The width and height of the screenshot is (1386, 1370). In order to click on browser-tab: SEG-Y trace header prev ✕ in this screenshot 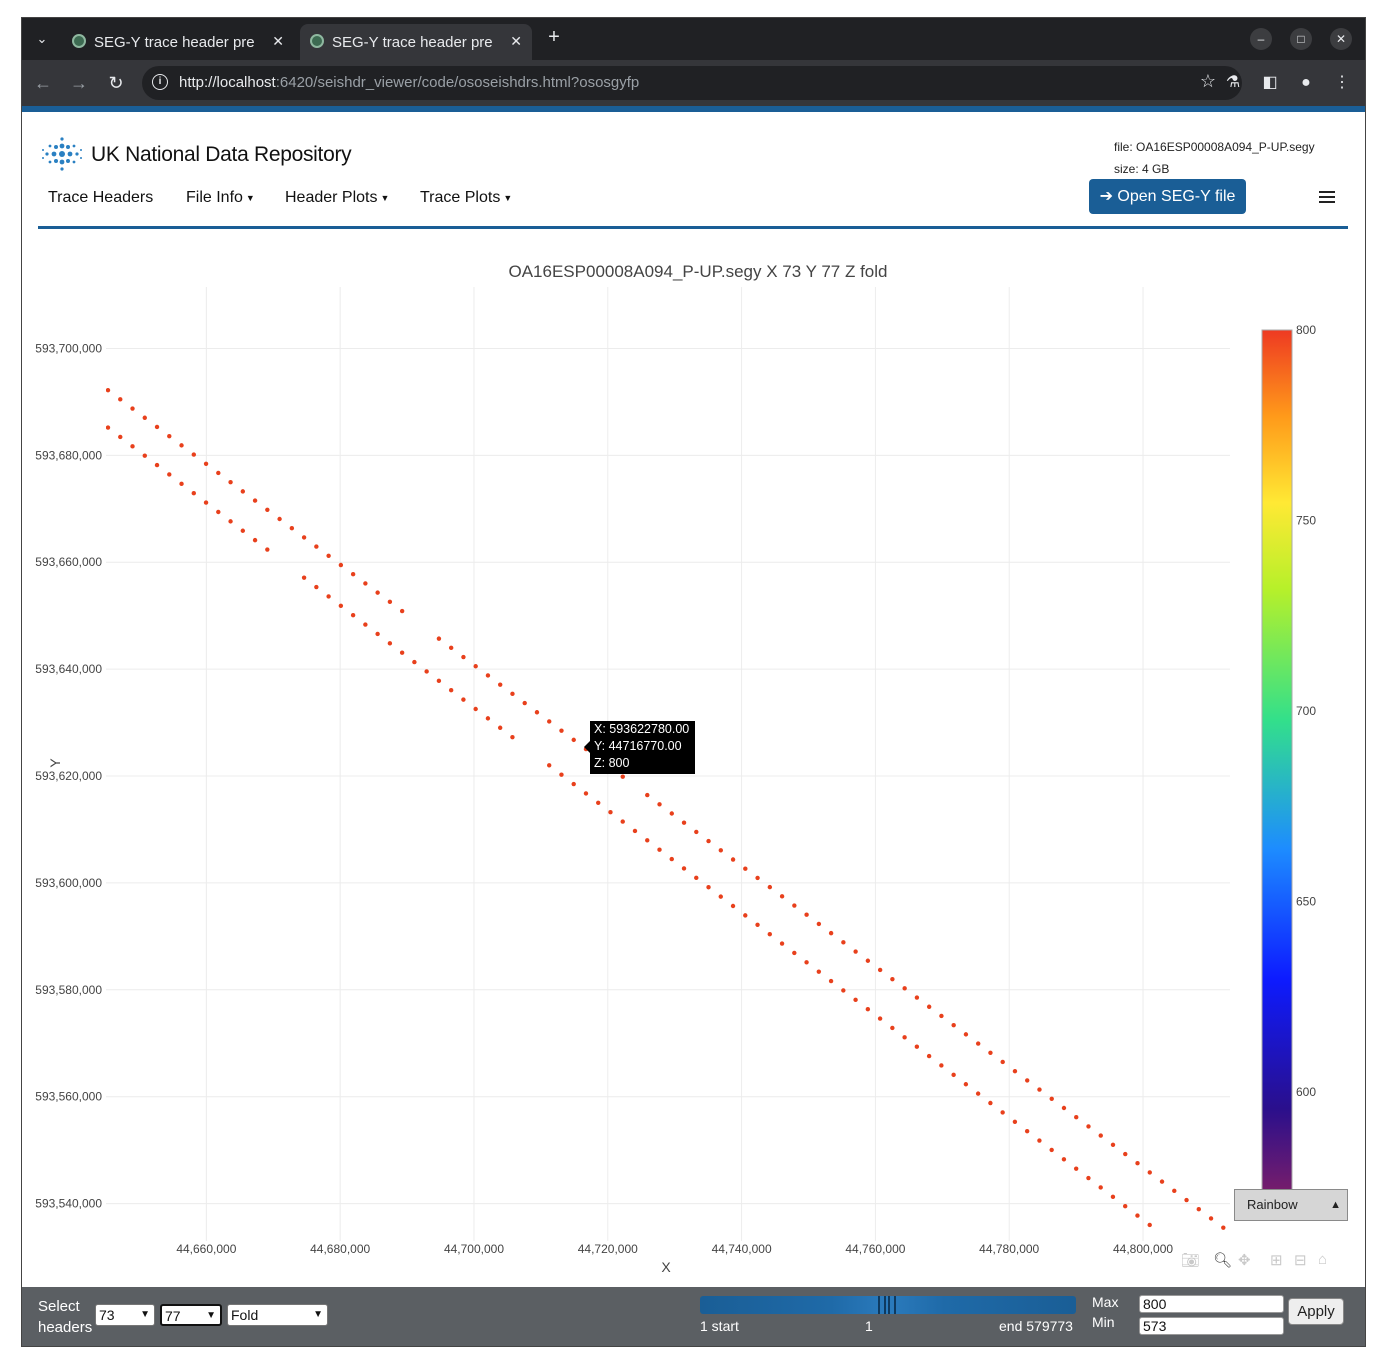, I will do `click(178, 42)`.